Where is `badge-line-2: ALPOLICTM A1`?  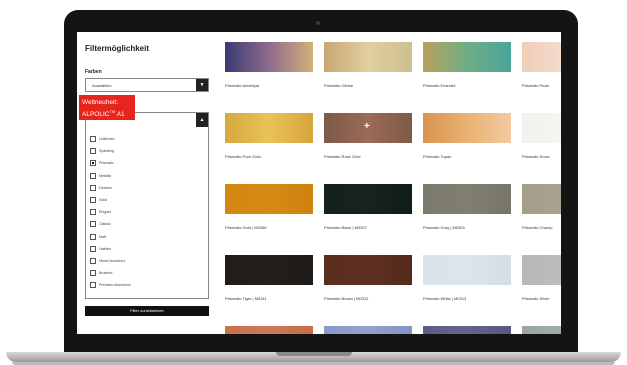
badge-line-2: ALPOLICTM A1 is located at coordinates (107, 113).